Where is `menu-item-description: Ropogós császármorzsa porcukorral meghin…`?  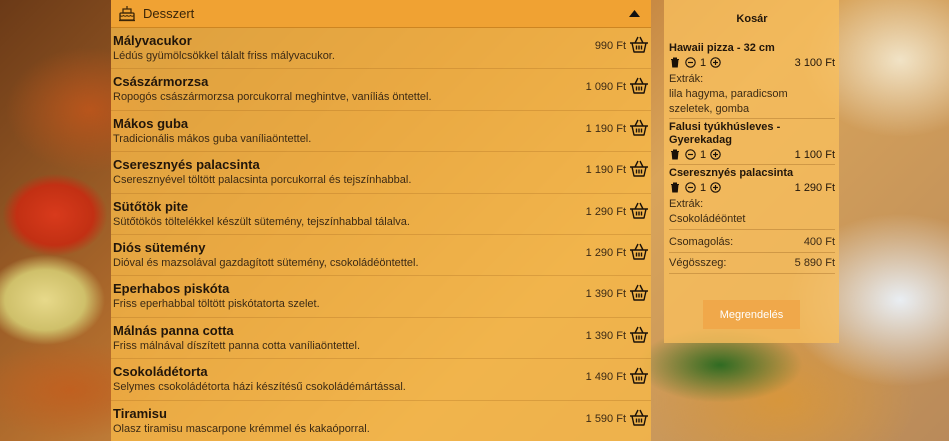
menu-item-description: Ropogós császármorzsa porcukorral meghin… is located at coordinates (272, 97).